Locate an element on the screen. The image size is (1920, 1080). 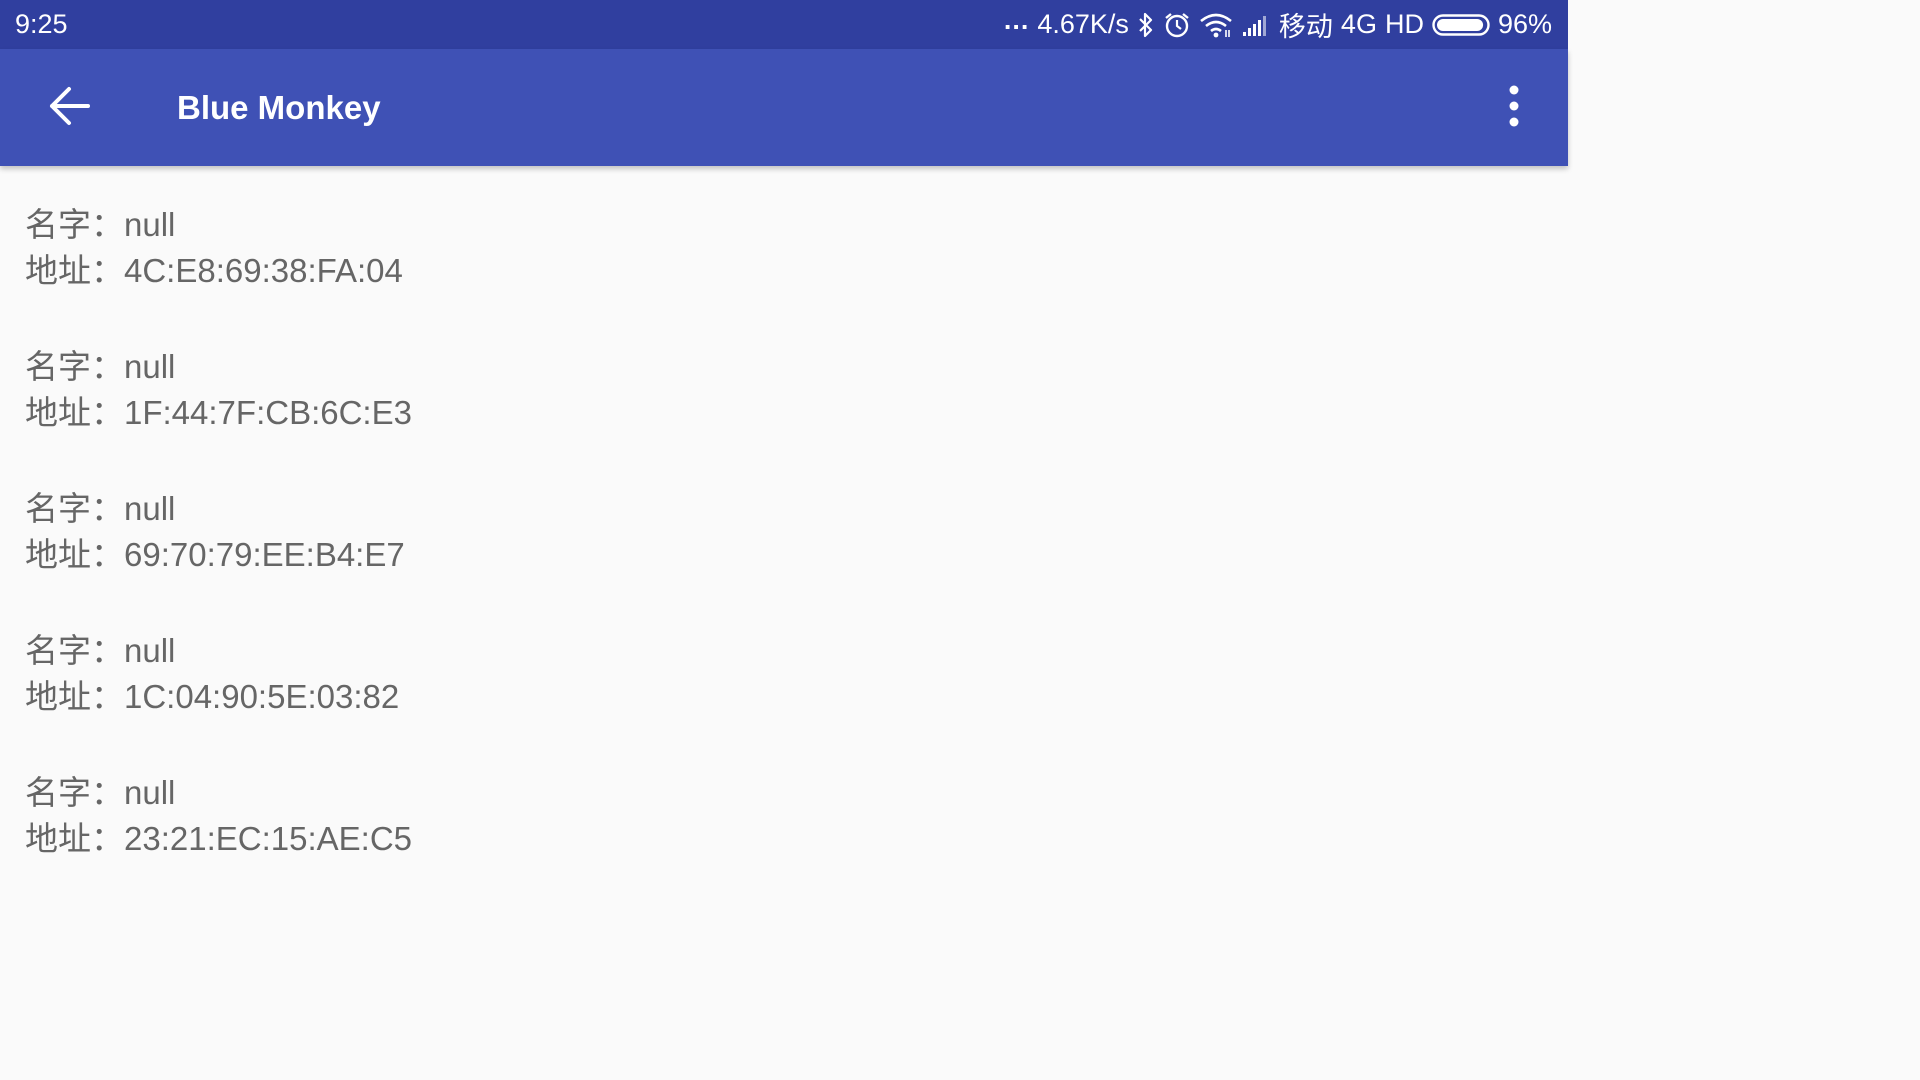
hd-indicator: HD is located at coordinates (1404, 24).